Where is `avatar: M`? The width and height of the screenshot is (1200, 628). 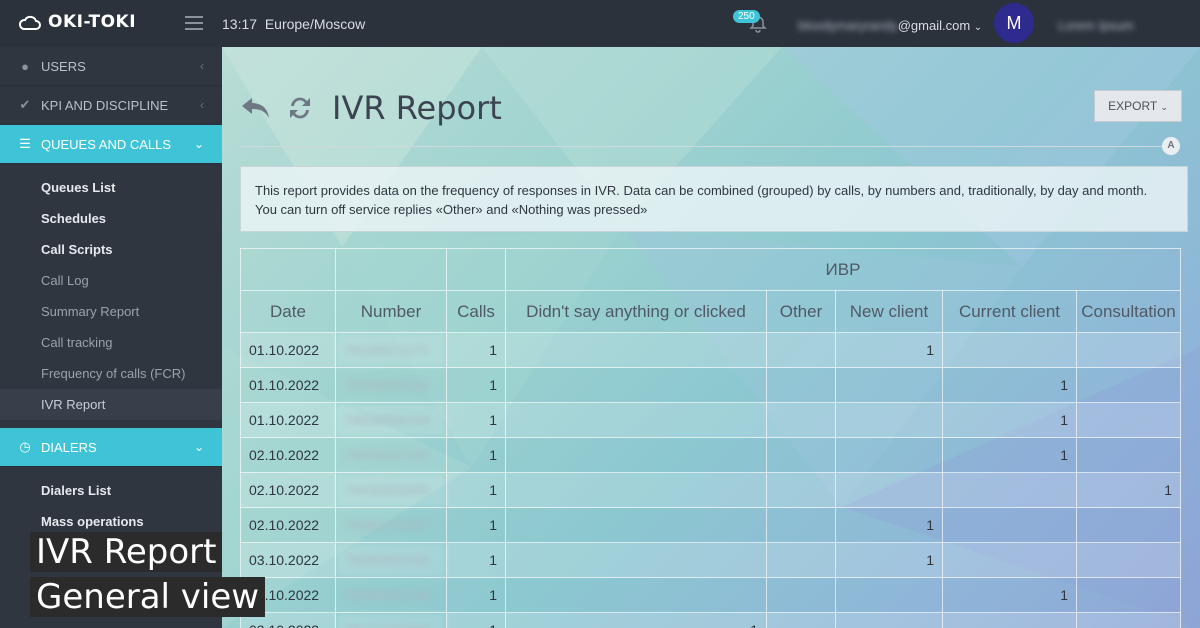
avatar: M is located at coordinates (1014, 23).